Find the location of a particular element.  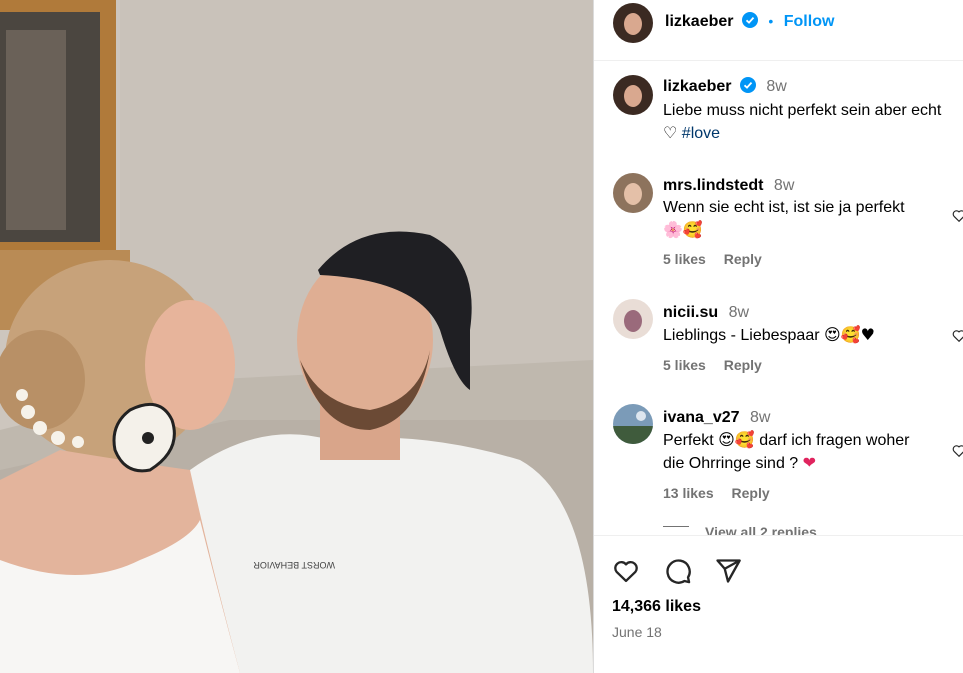

caption-avatar is located at coordinates (633, 95).